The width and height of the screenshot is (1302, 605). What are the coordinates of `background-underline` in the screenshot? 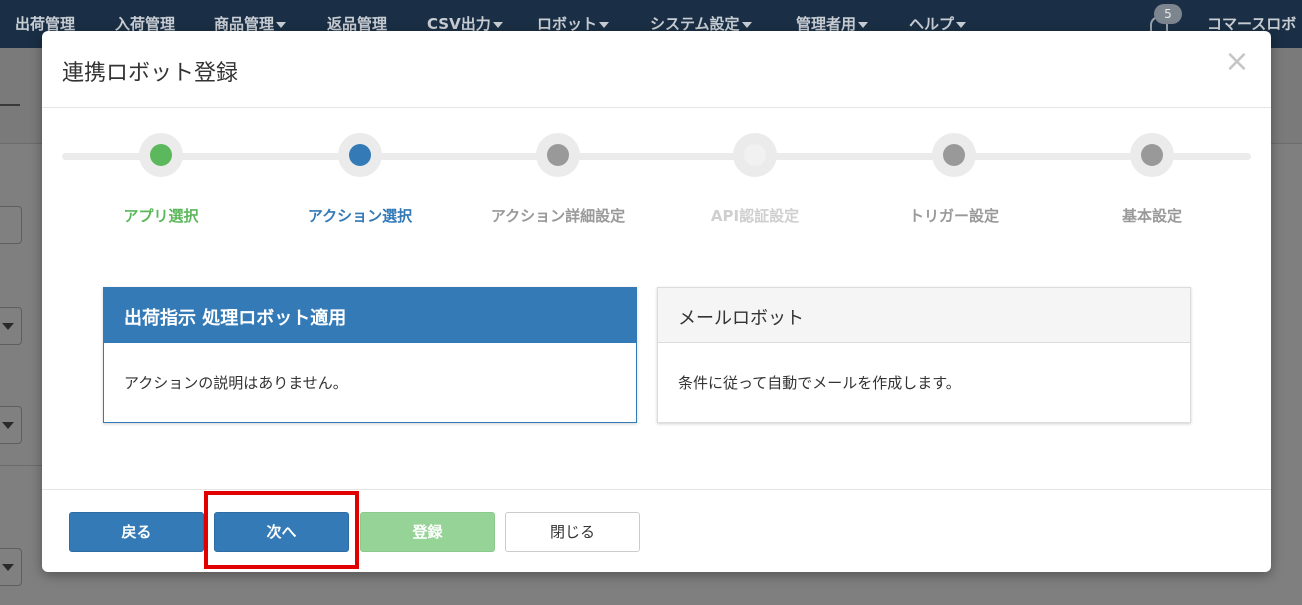 It's located at (10, 105).